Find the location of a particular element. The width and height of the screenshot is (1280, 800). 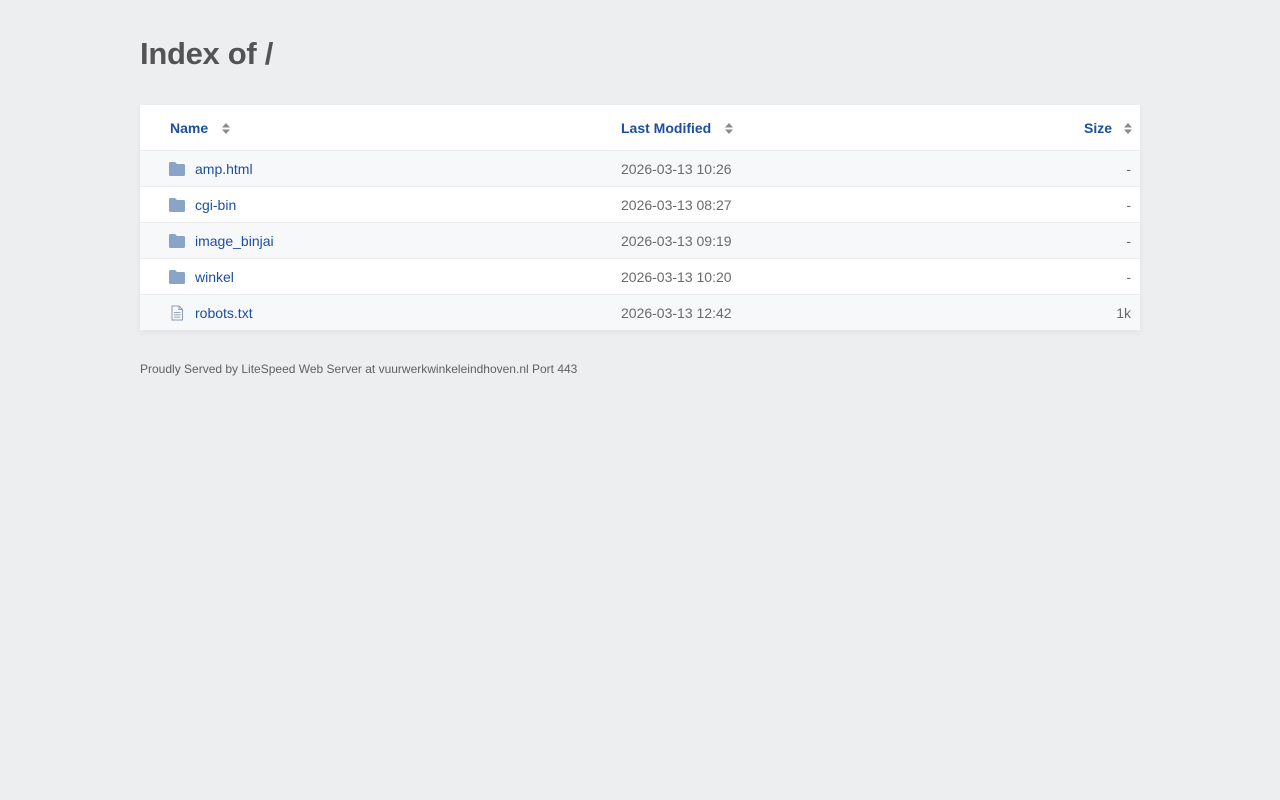

modified-cell: 2026-03-13 10:26 is located at coordinates (676, 168).